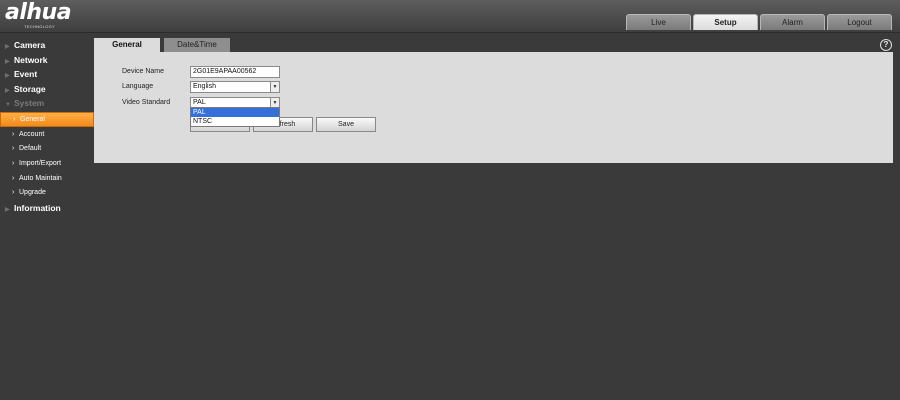 Image resolution: width=900 pixels, height=400 pixels. What do you see at coordinates (47, 74) in the screenshot?
I see `sidebar-item-event: ▶ Event` at bounding box center [47, 74].